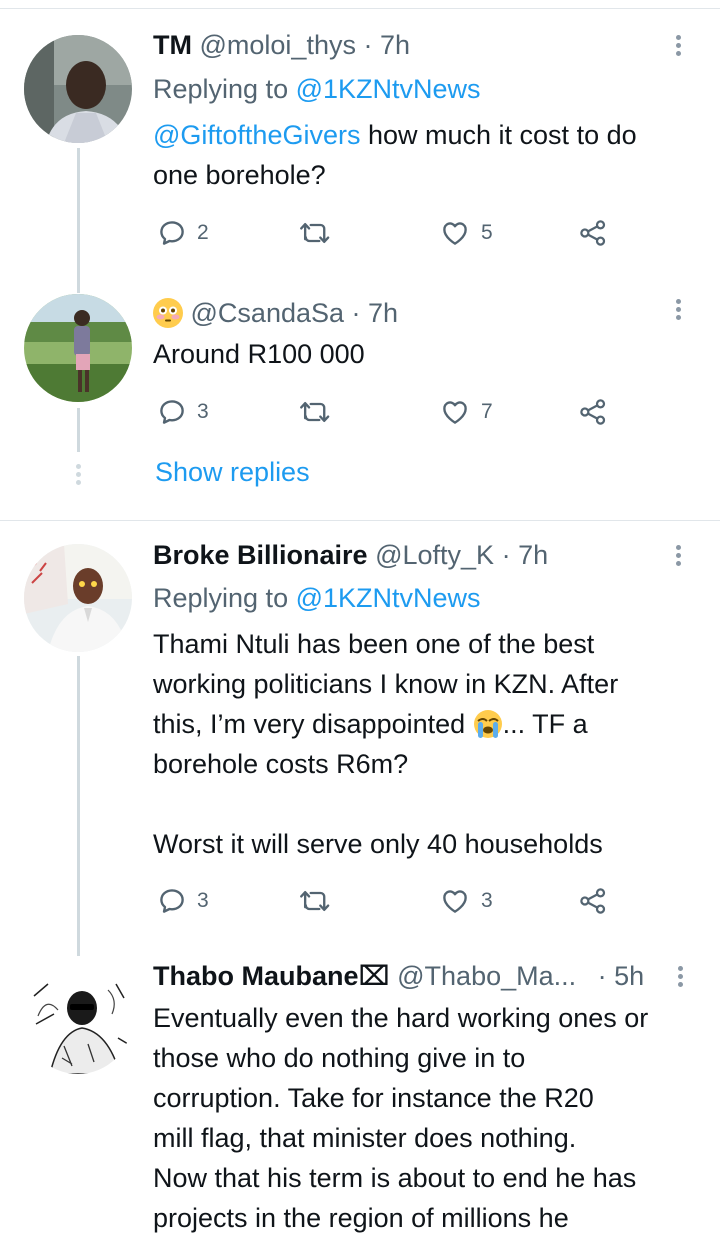 The height and width of the screenshot is (1246, 720). Describe the element at coordinates (271, 976) in the screenshot. I see `author-name: Thabo Maubane⌧` at that location.